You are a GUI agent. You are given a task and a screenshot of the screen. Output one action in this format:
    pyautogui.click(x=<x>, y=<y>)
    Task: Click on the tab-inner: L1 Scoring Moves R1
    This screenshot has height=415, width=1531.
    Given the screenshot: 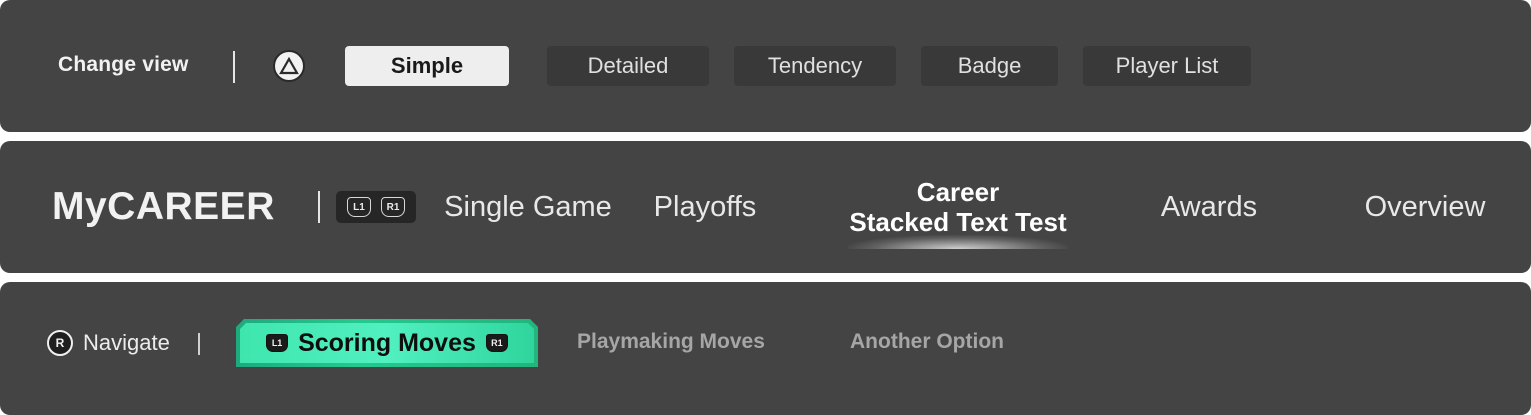 What is the action you would take?
    pyautogui.click(x=387, y=343)
    